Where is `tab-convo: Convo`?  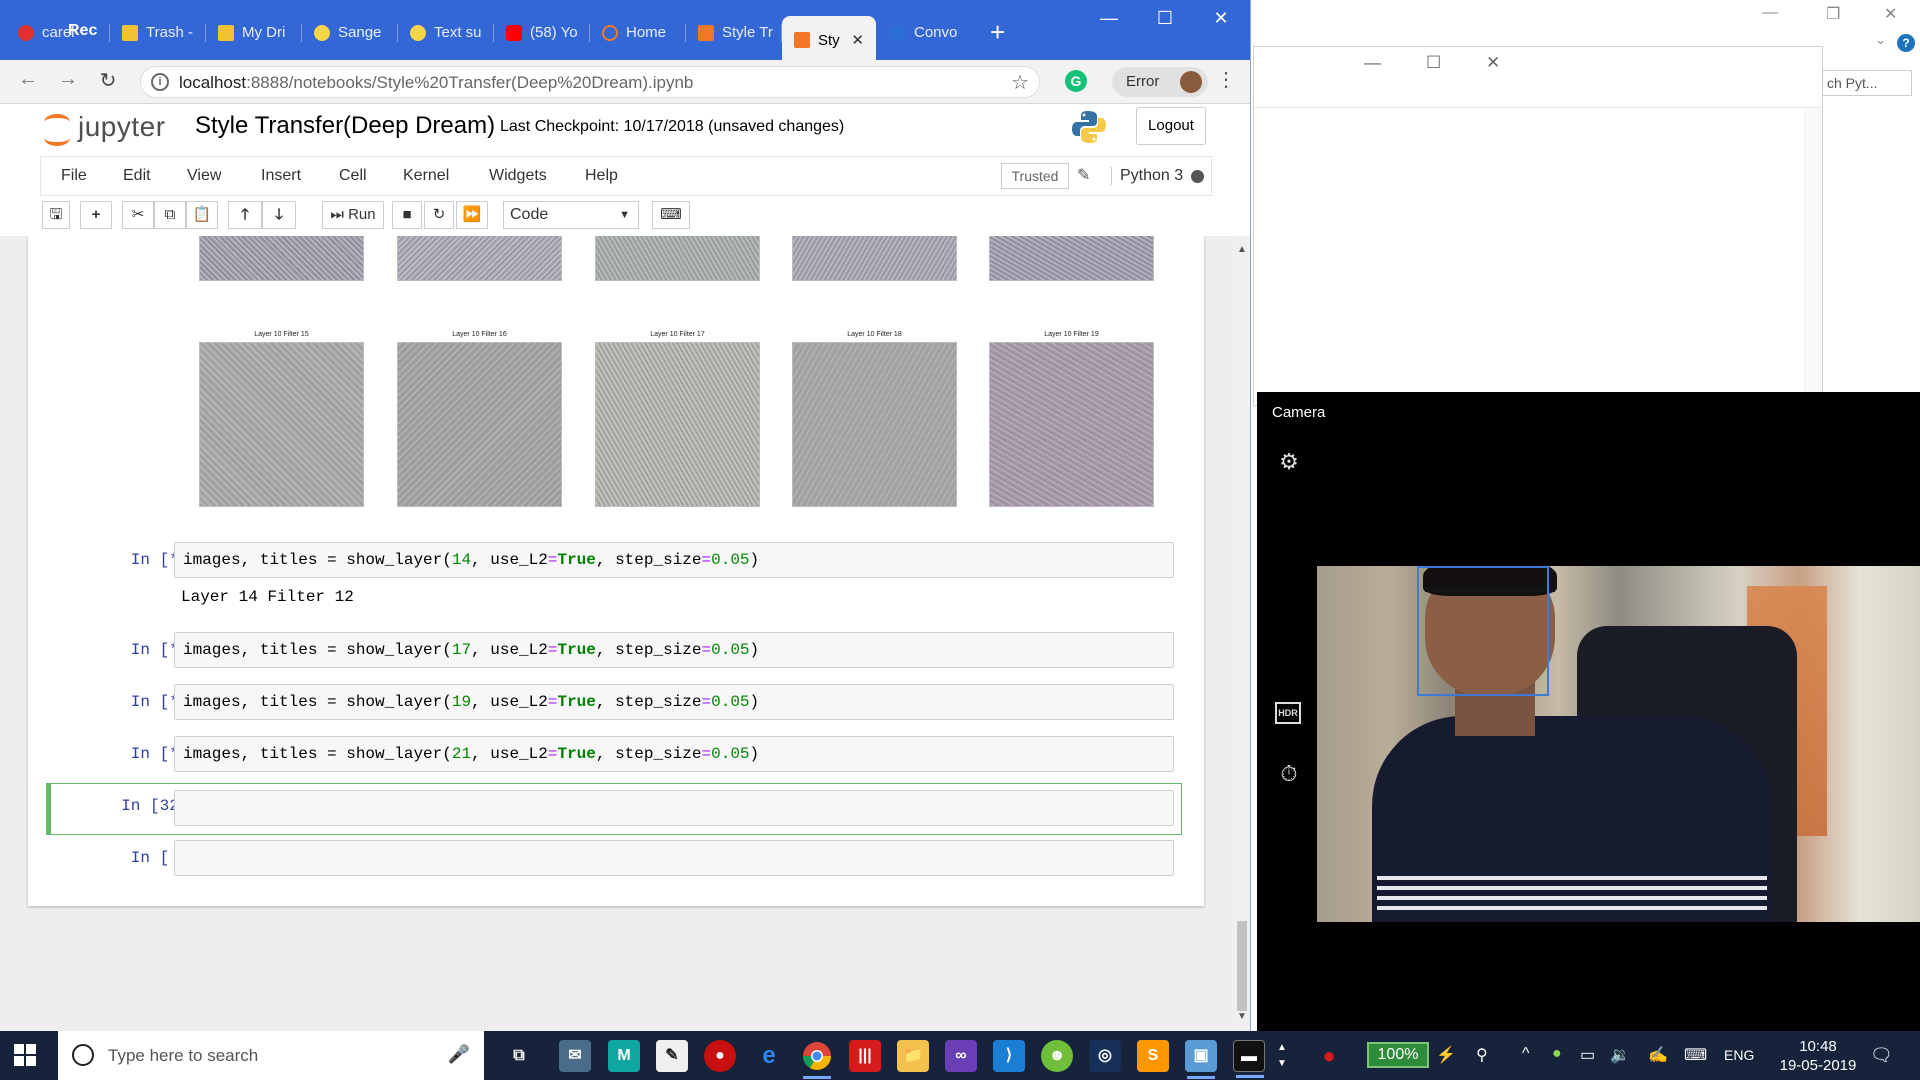
tab-convo: Convo is located at coordinates (926, 32).